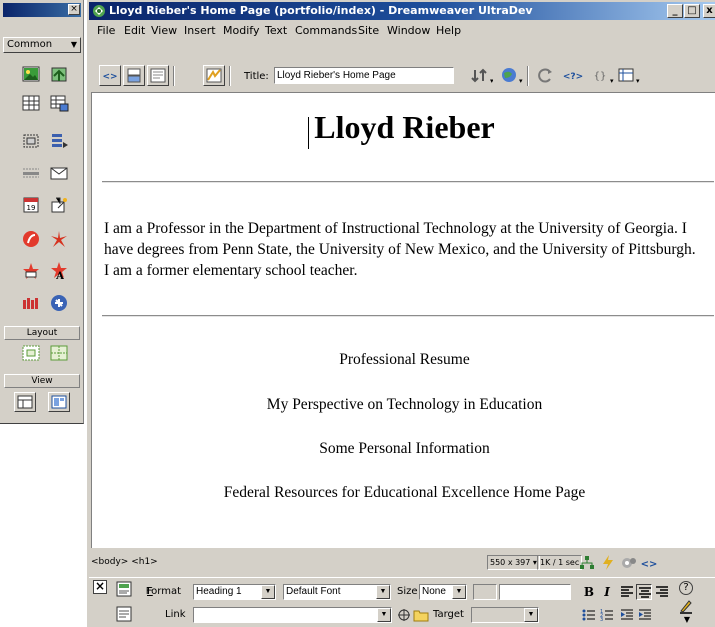 The height and width of the screenshot is (627, 715). What do you see at coordinates (589, 615) in the screenshot?
I see `unordered-list-icon` at bounding box center [589, 615].